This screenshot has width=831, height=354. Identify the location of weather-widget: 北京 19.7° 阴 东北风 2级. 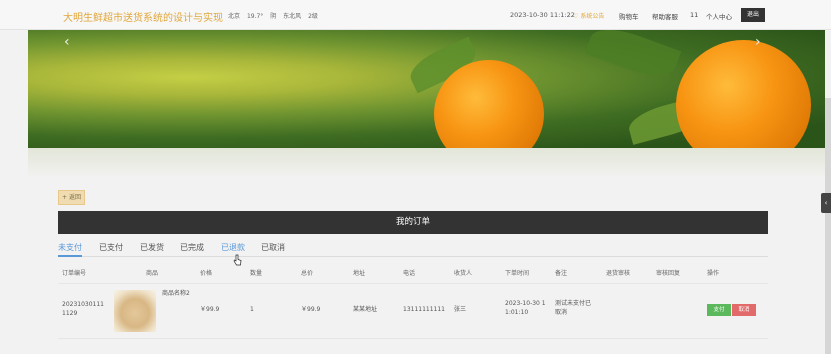
(275, 15).